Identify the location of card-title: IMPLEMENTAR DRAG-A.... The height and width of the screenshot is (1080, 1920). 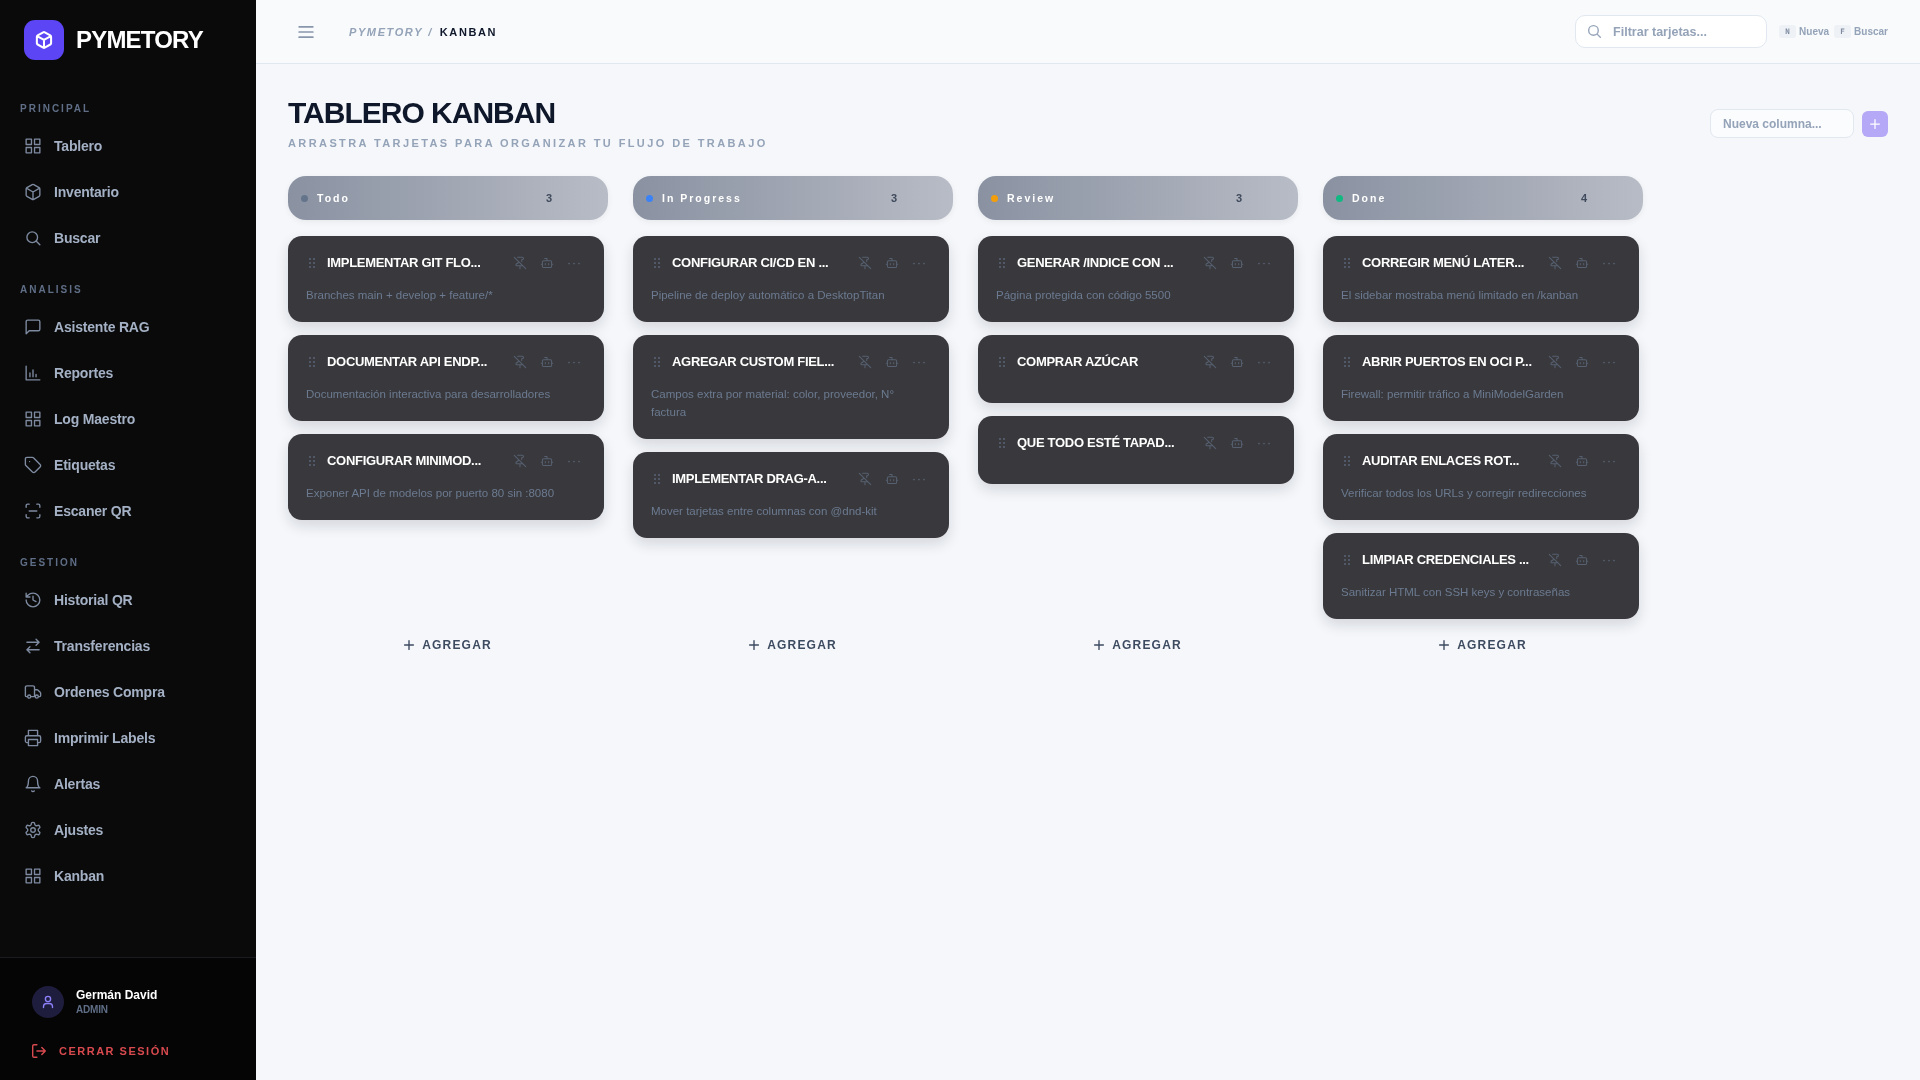
(750, 479).